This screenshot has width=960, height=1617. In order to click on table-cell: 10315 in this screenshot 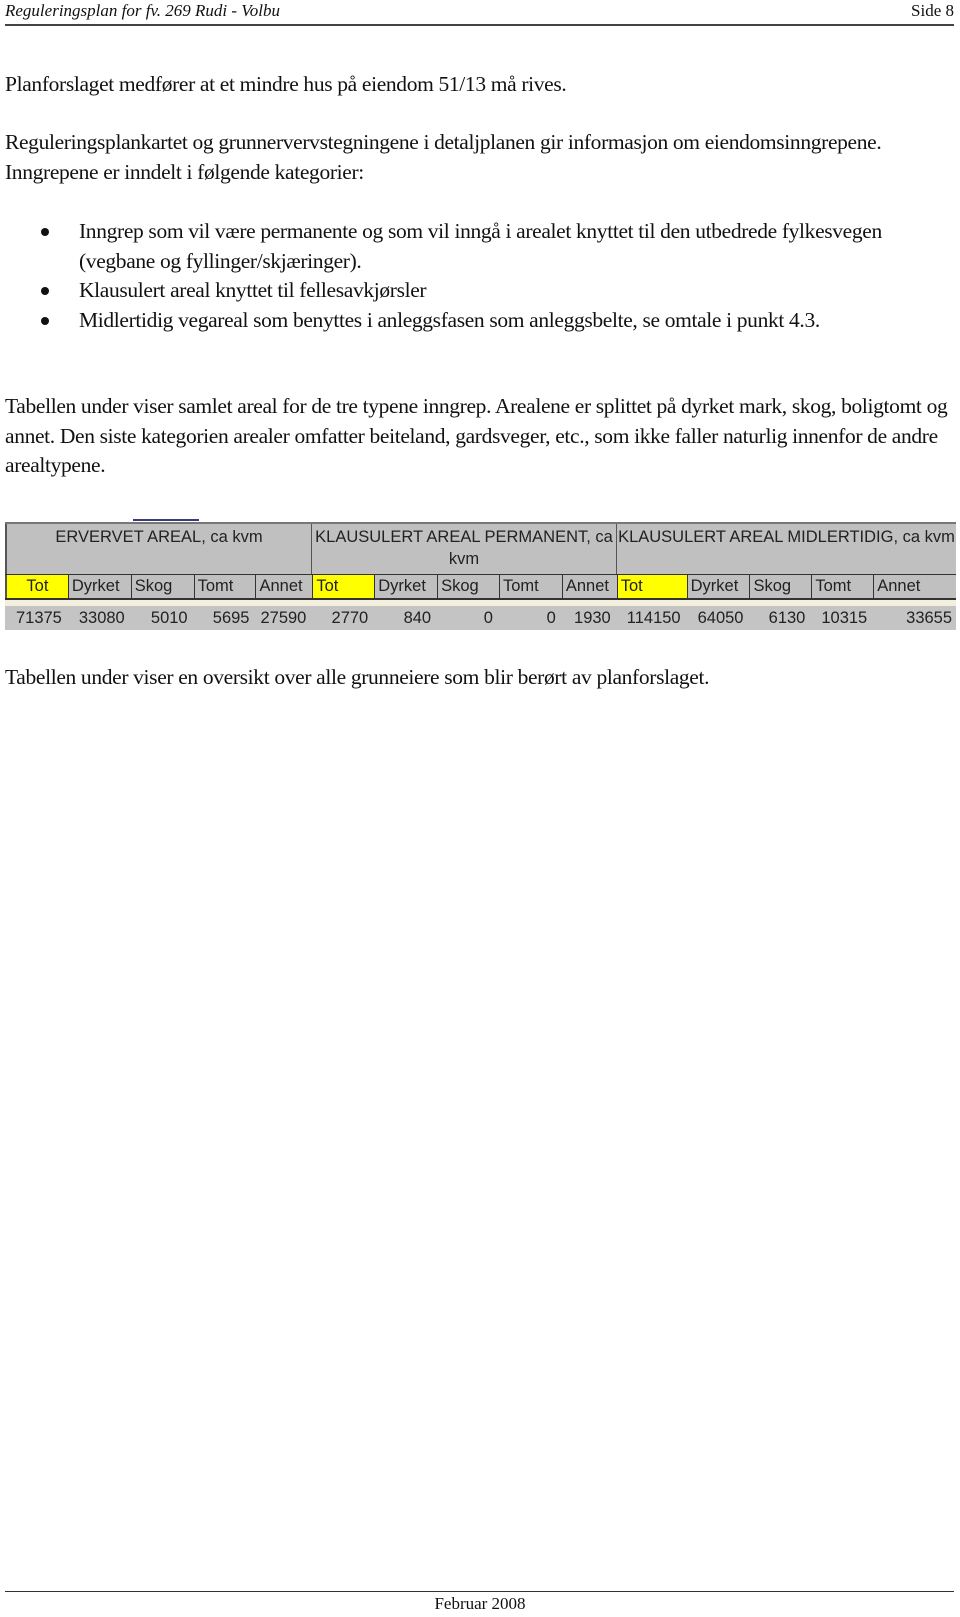, I will do `click(844, 618)`.